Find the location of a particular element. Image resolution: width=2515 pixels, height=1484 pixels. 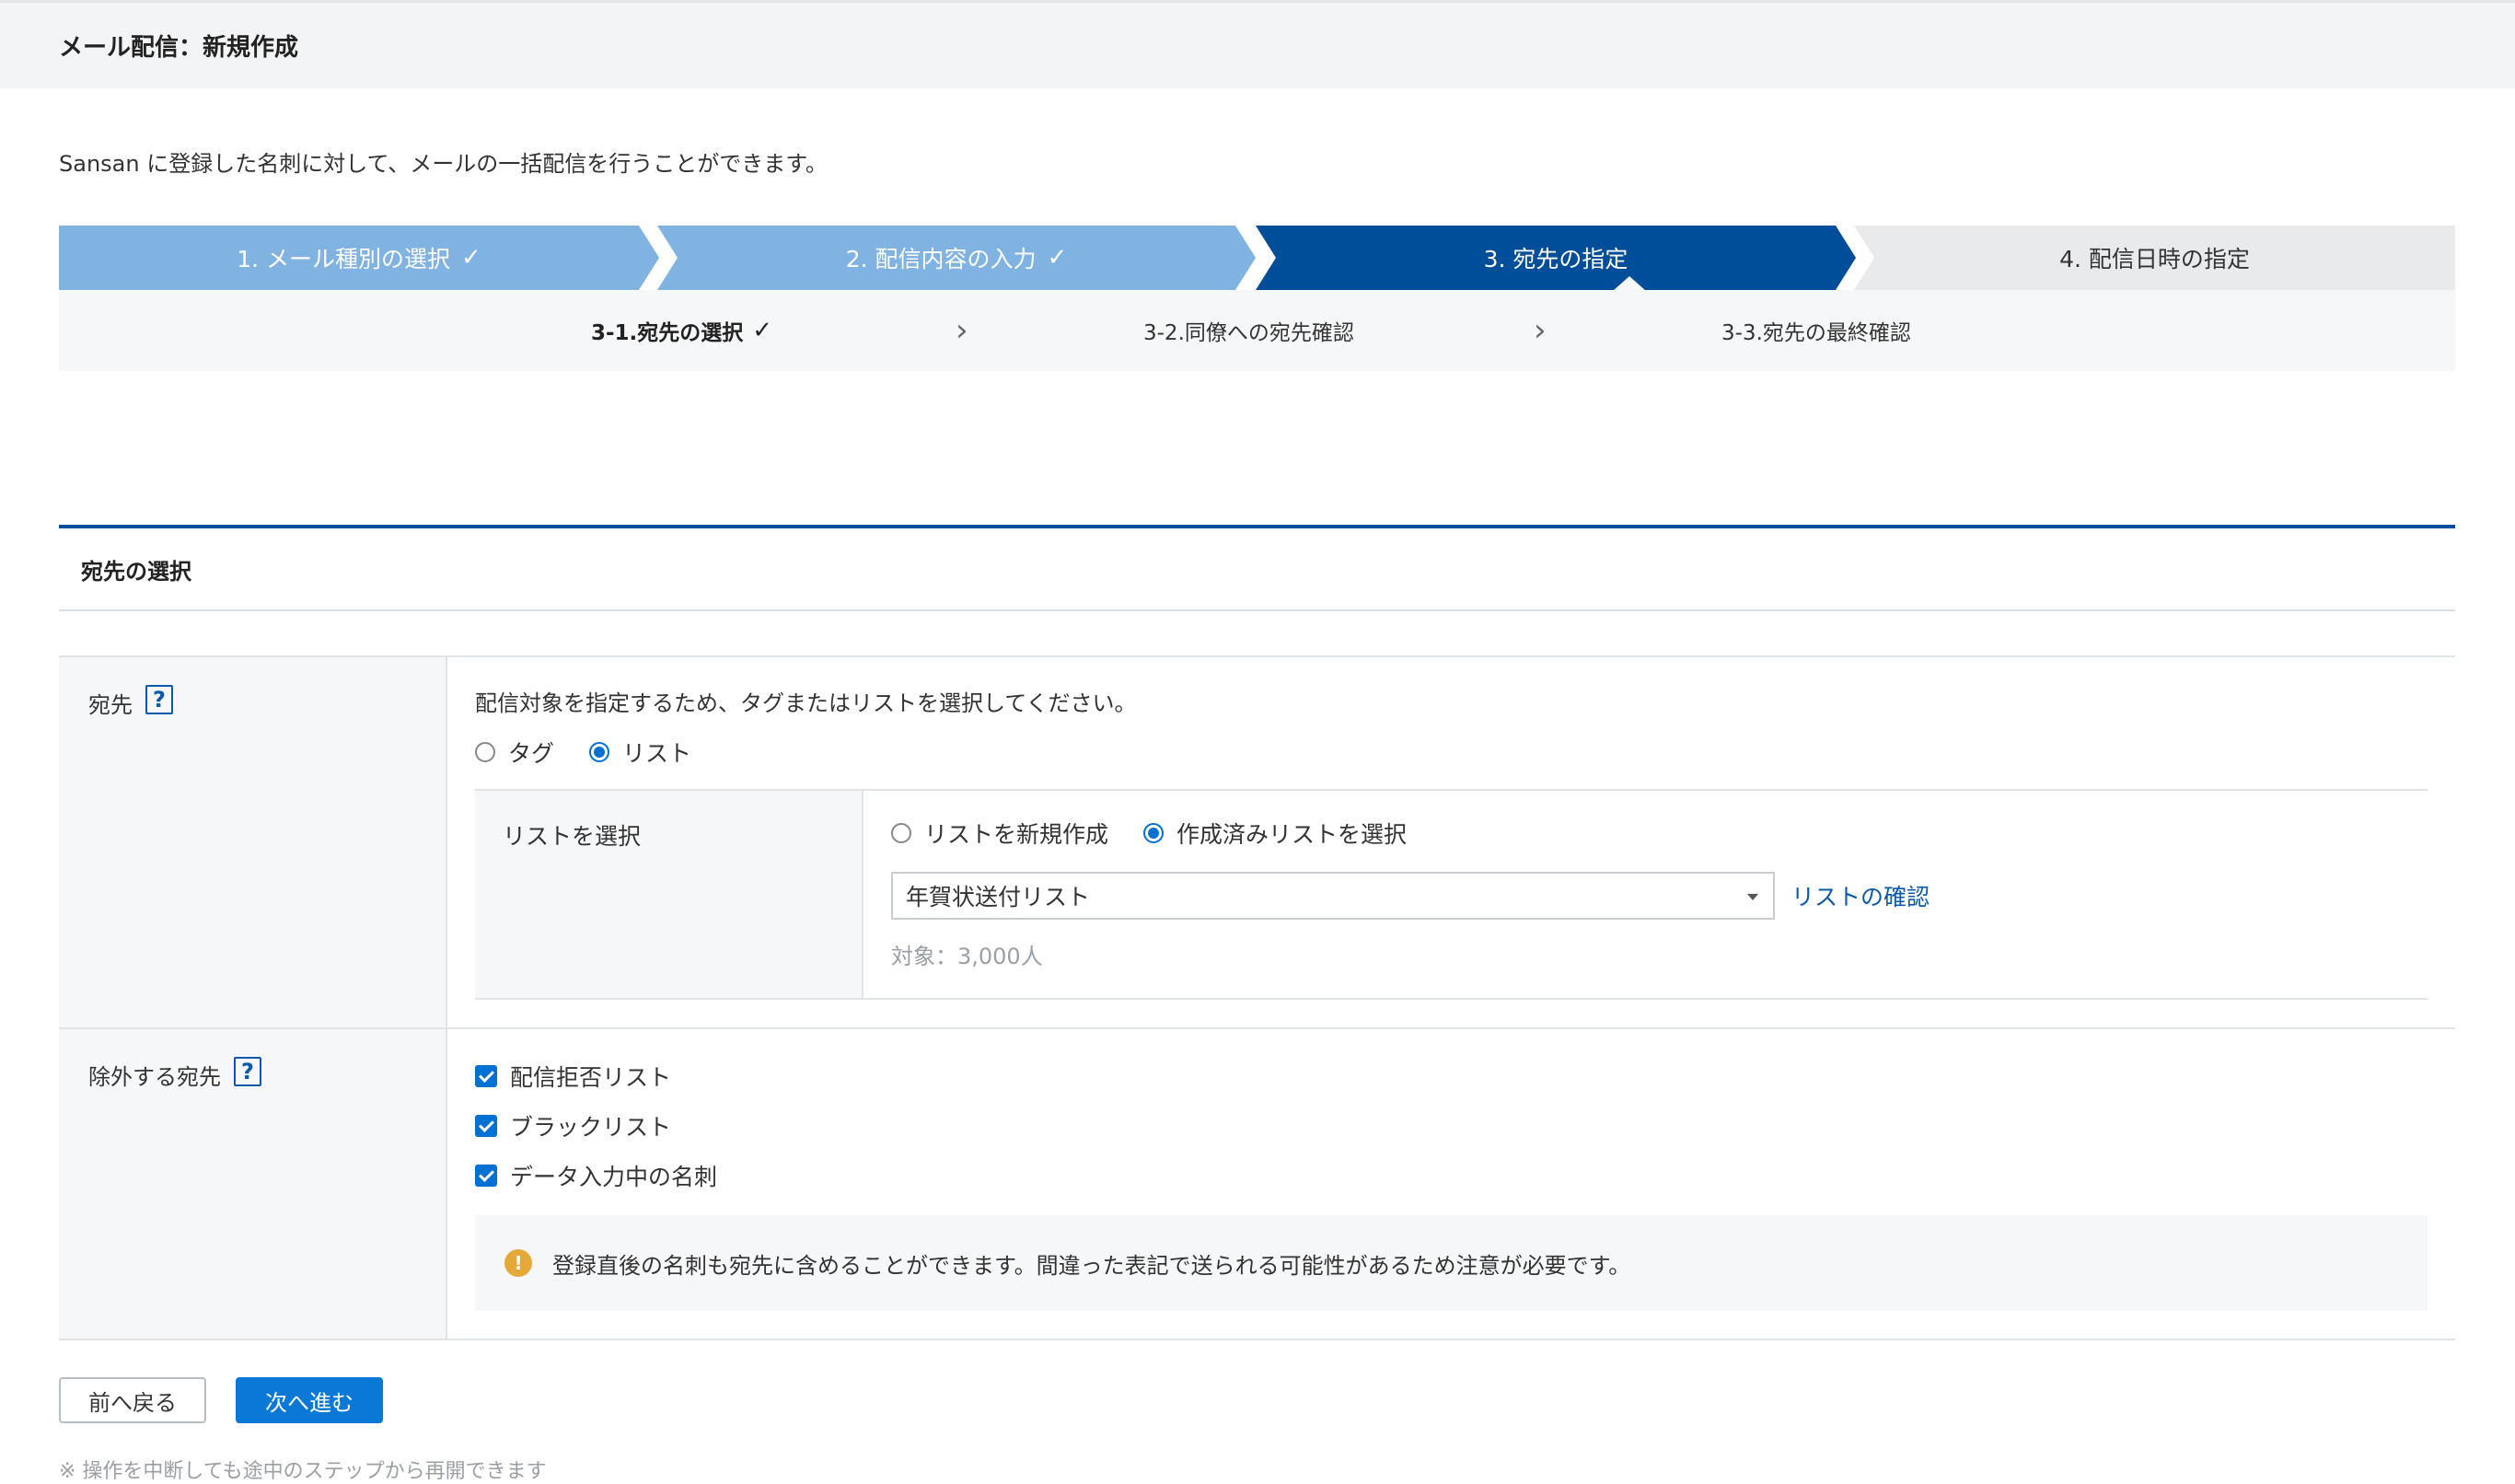

checkbox-data-entry-cards: データ入力中の名刺 is located at coordinates (1451, 1175).